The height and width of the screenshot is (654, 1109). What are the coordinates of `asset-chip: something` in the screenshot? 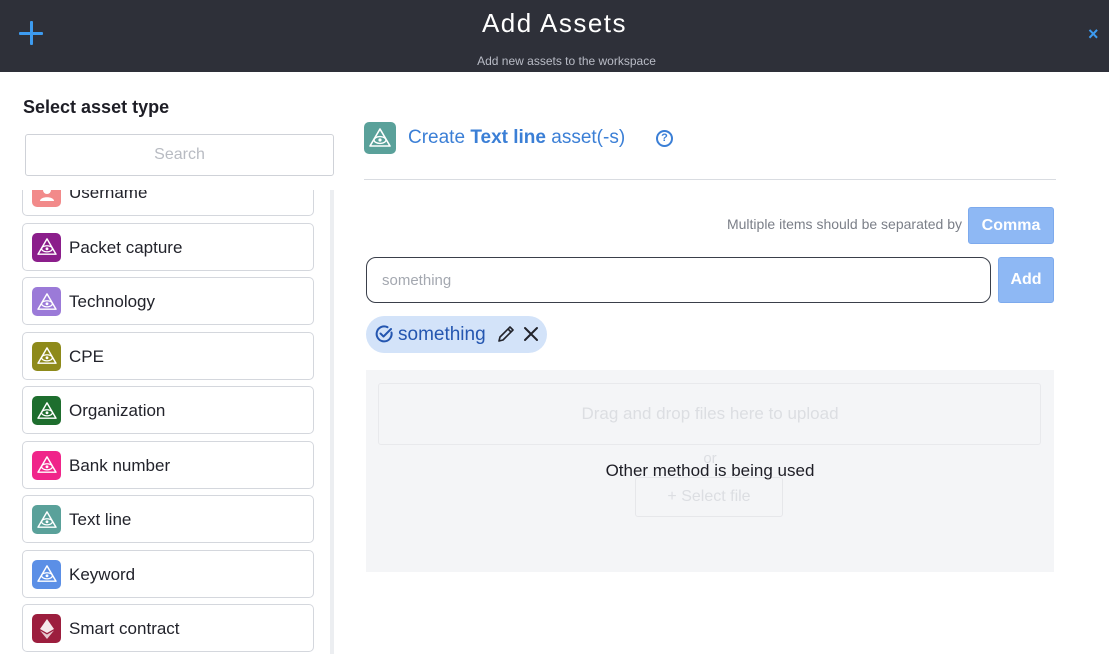 It's located at (456, 334).